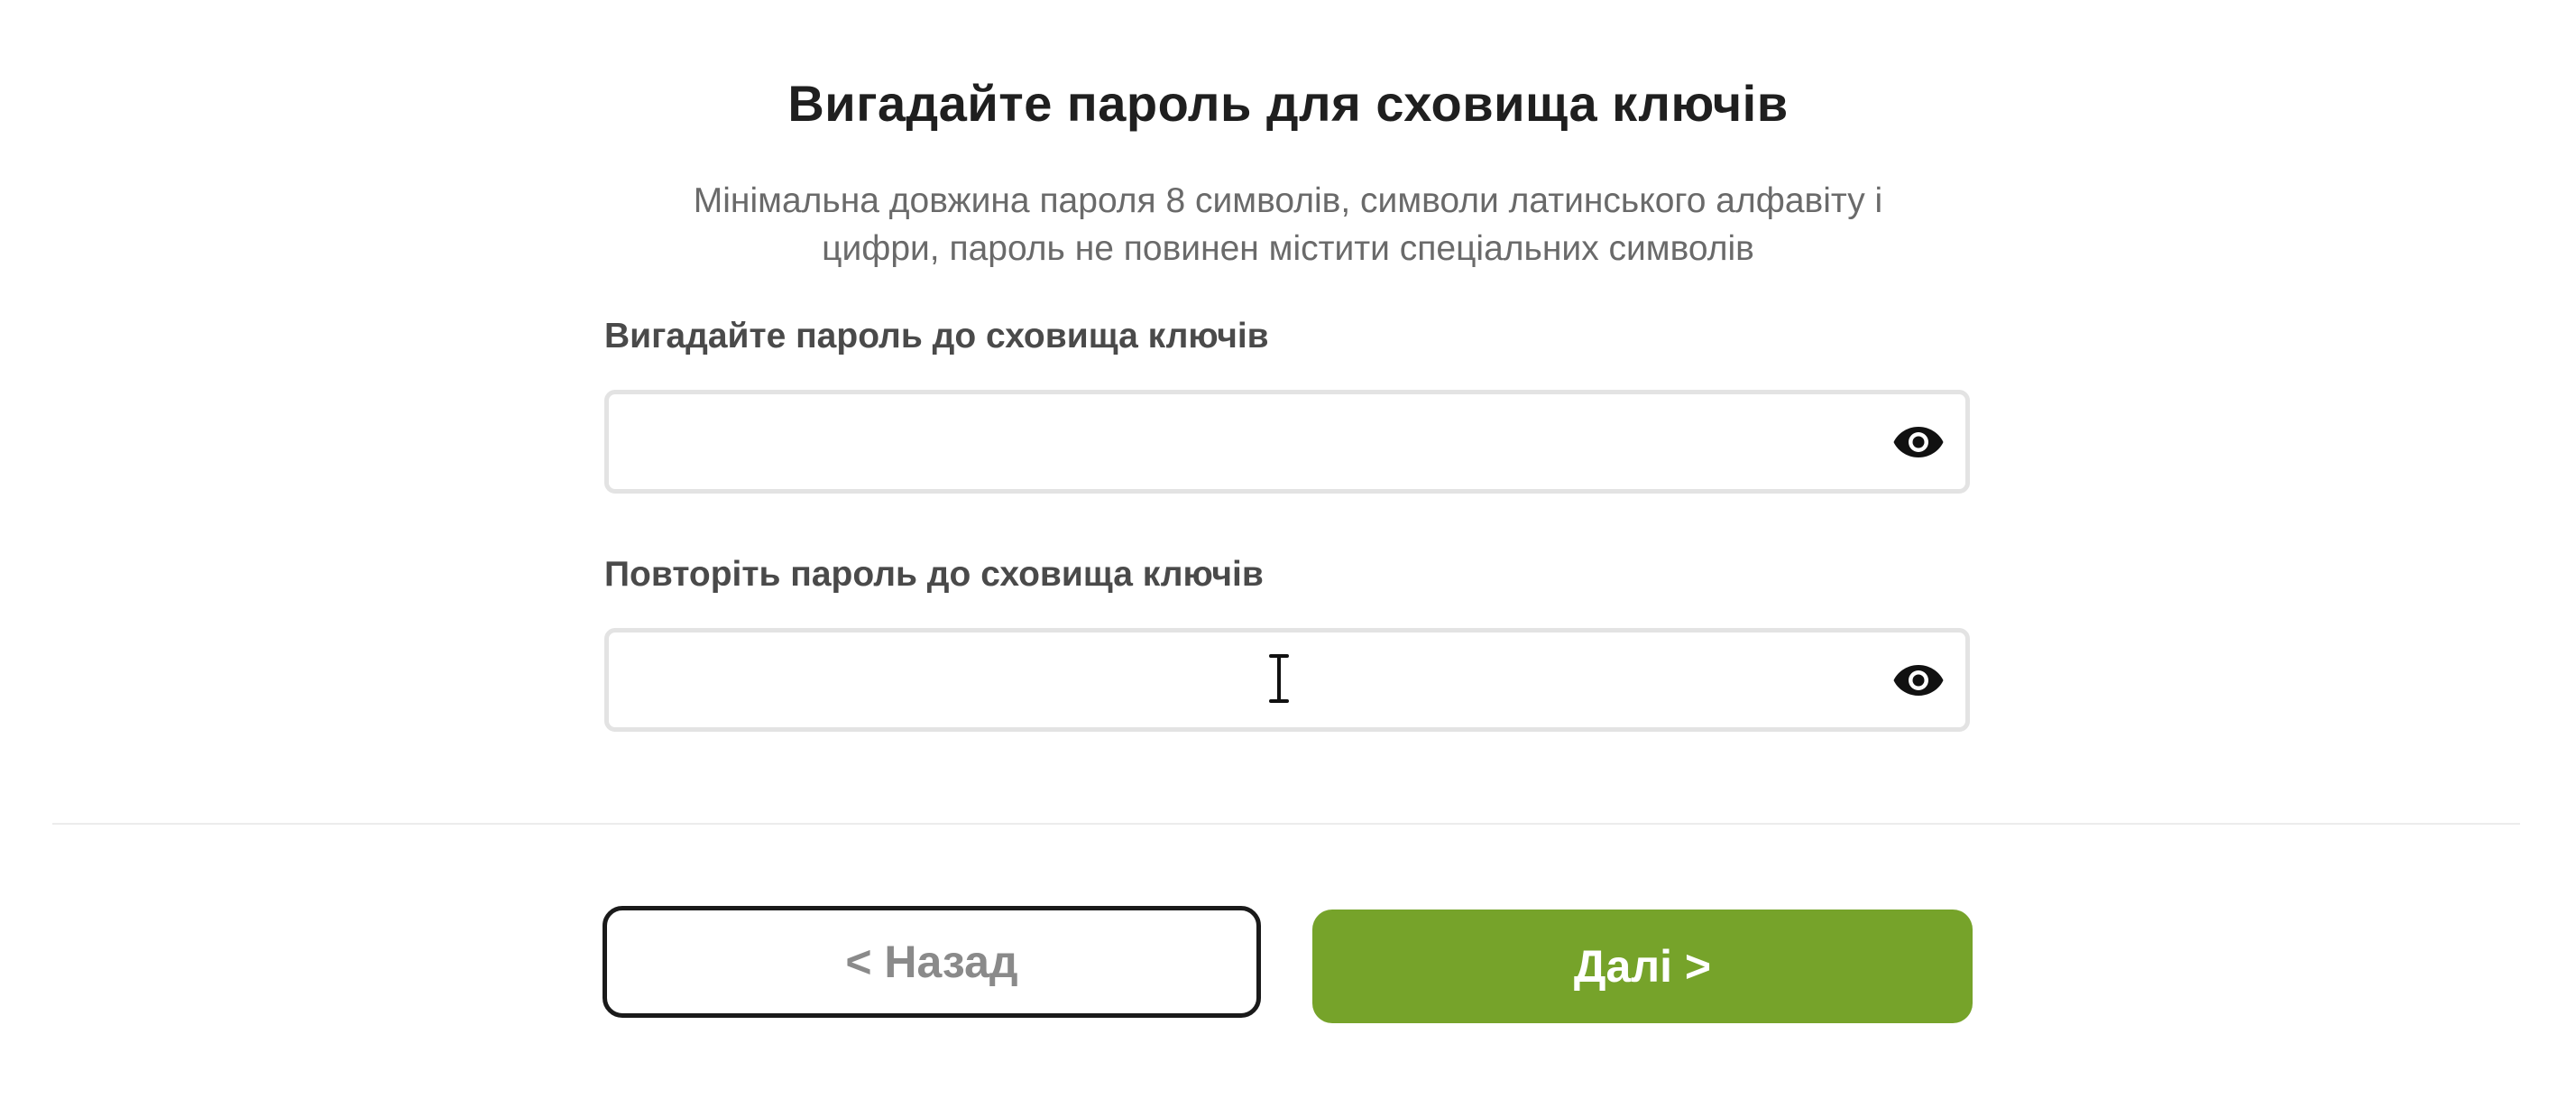 The width and height of the screenshot is (2576, 1099). Describe the element at coordinates (934, 574) in the screenshot. I see `confirm-password-label: Повторіть пароль до сховища ключів` at that location.